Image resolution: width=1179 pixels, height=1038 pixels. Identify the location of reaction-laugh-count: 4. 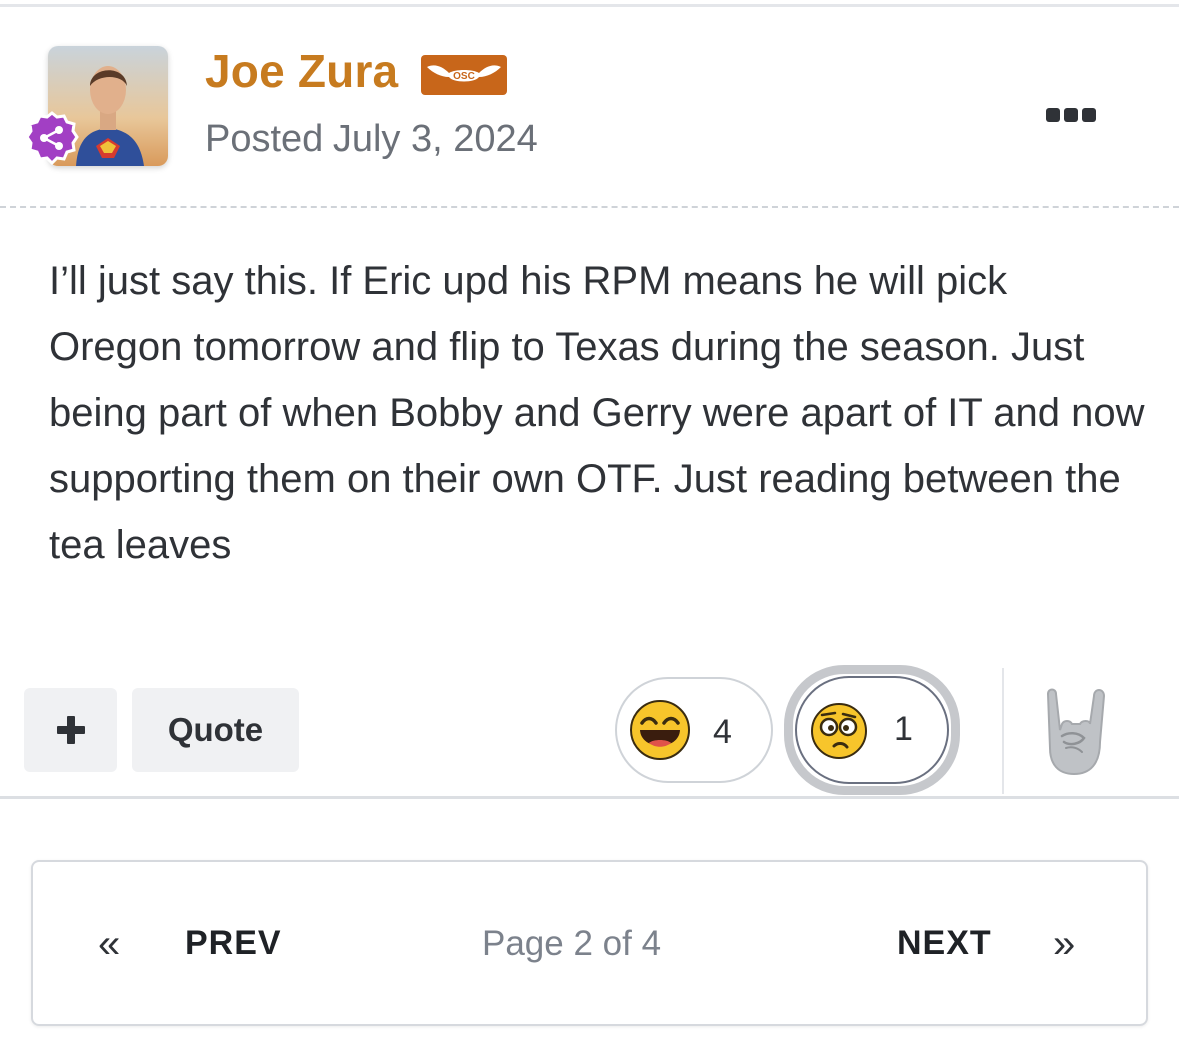
(722, 732).